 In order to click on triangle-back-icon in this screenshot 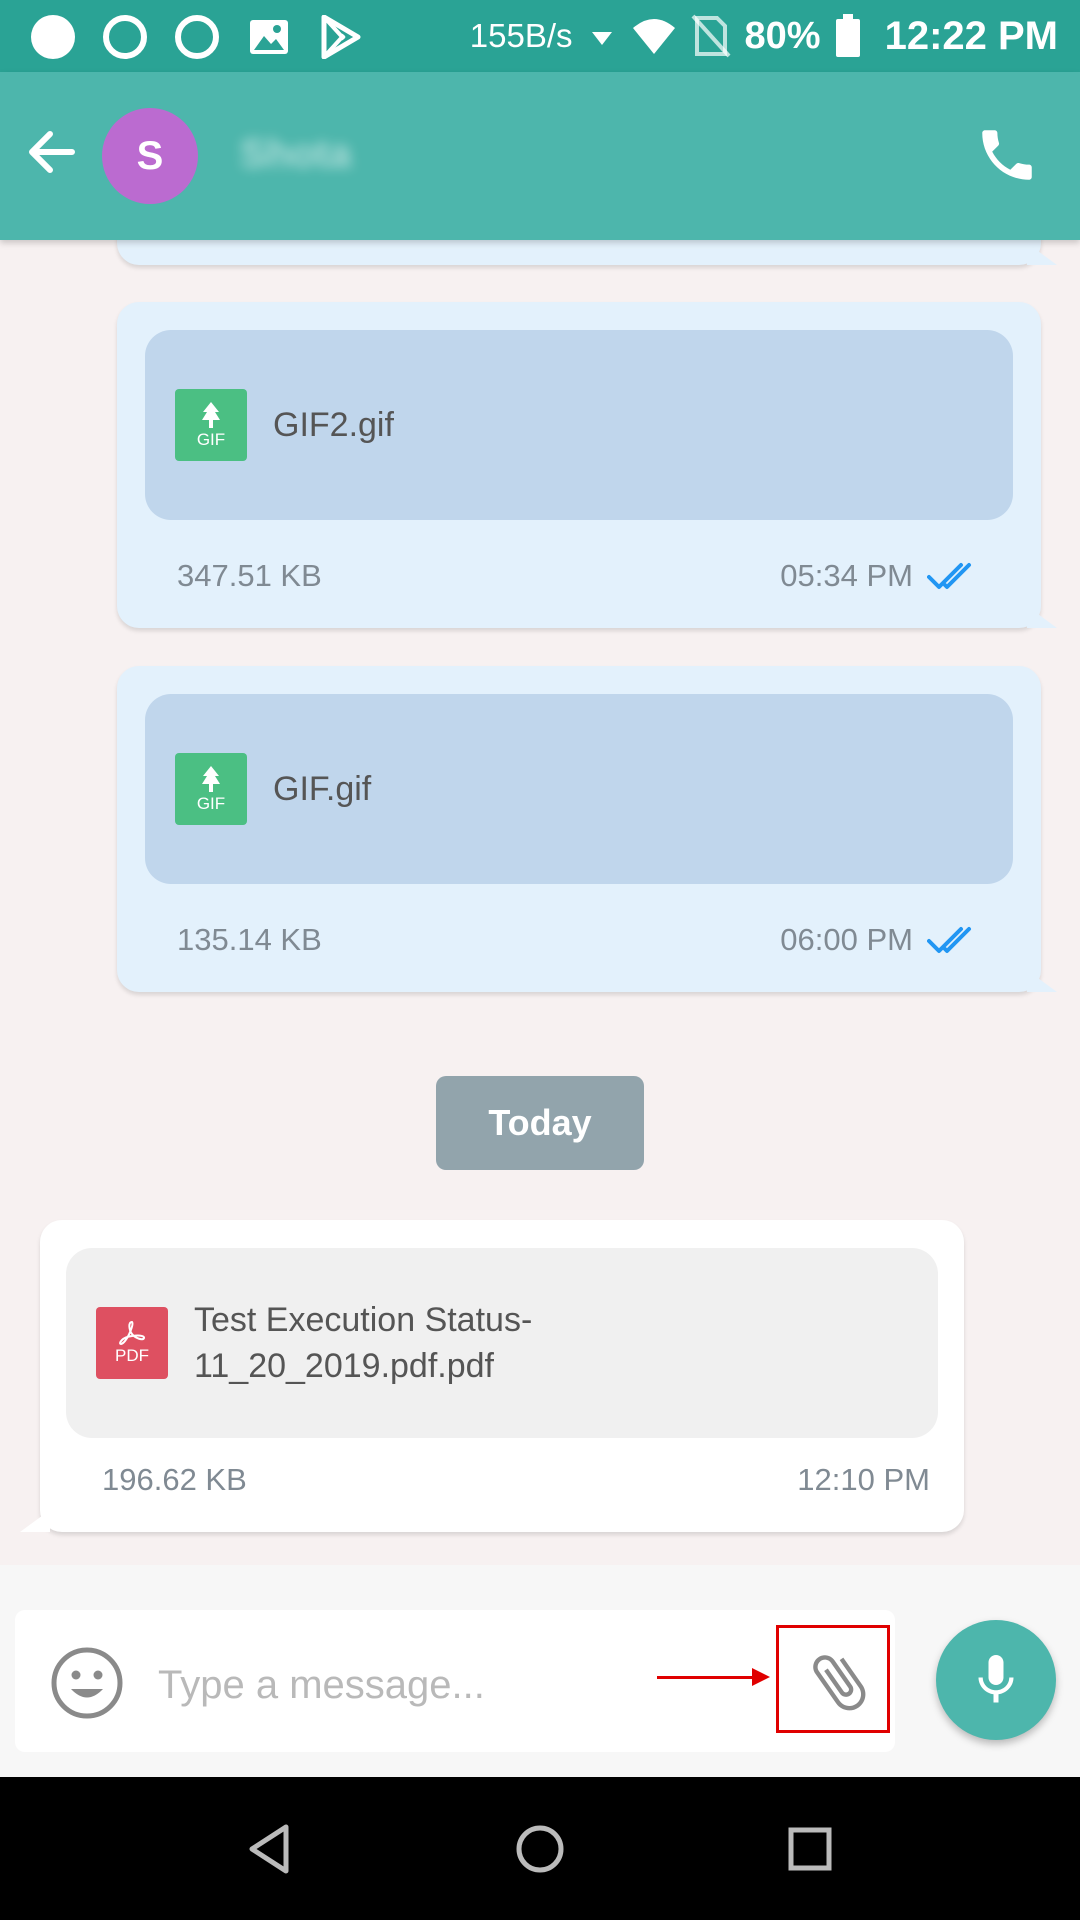, I will do `click(269, 1849)`.